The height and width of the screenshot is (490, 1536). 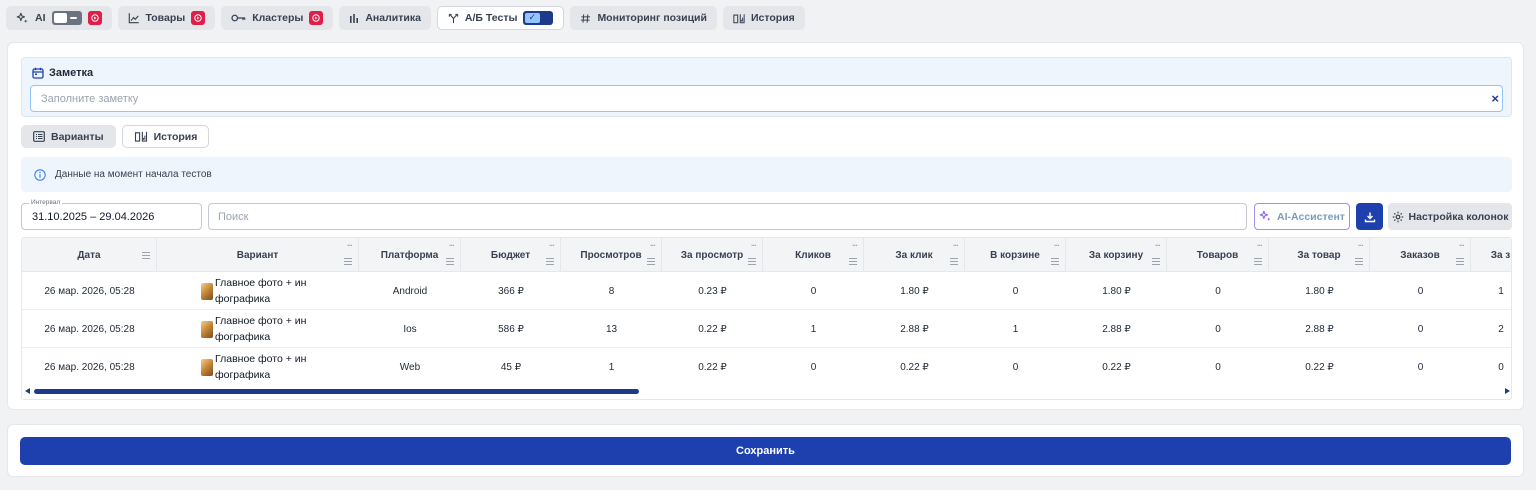 I want to click on book-chart-icon, so click(x=140, y=136).